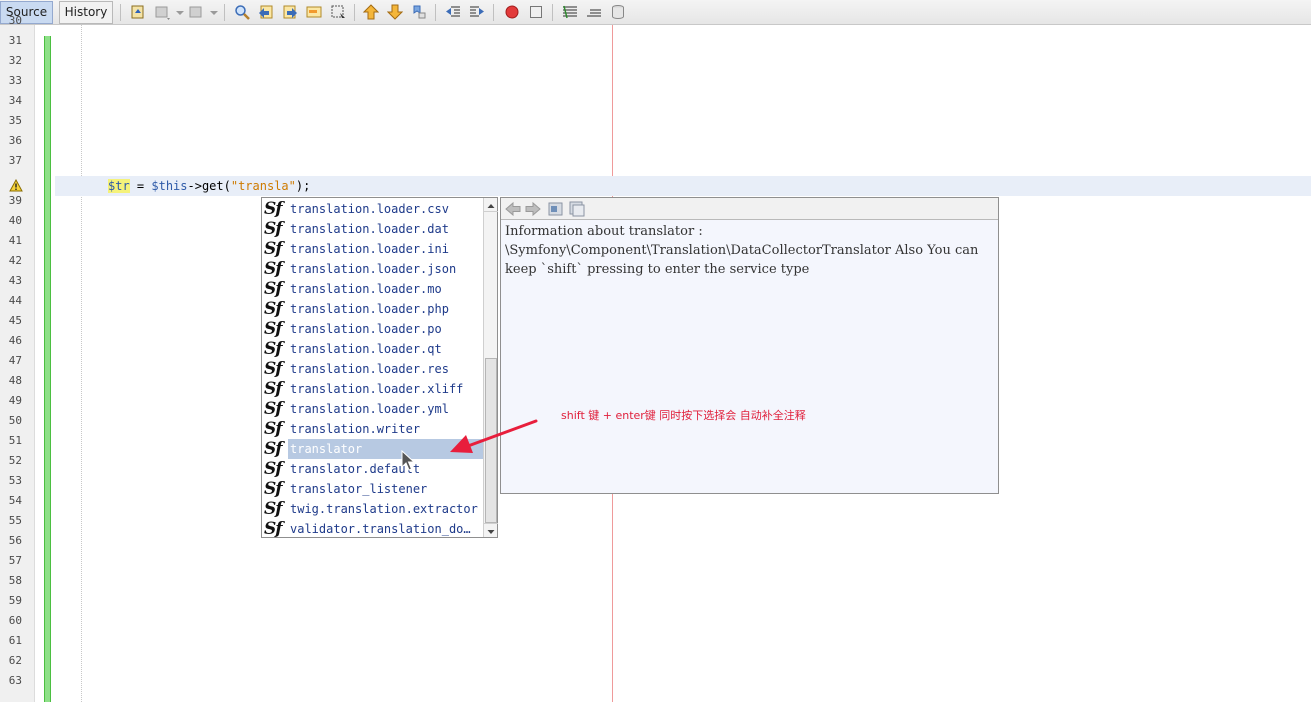  I want to click on shift-left-icon, so click(453, 12).